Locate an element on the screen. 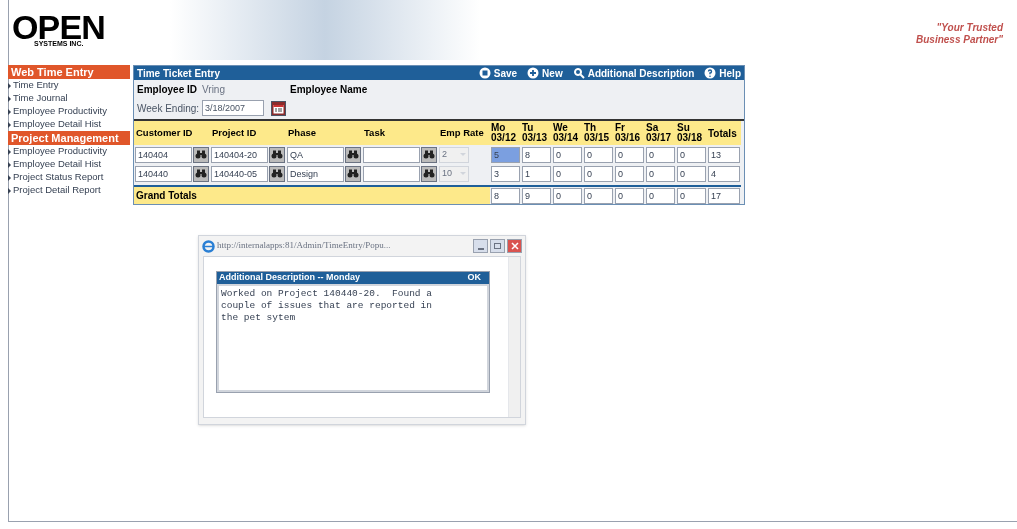 The image size is (1017, 529). total-field: 4 is located at coordinates (724, 173).